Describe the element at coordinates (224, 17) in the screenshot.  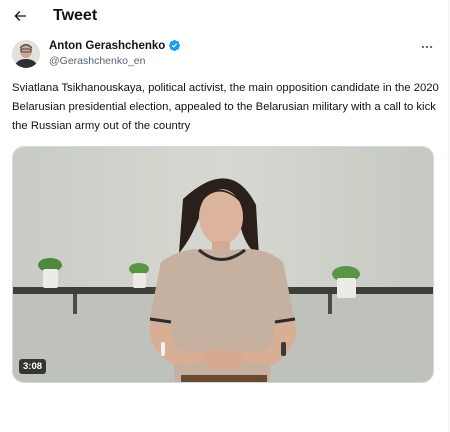
I see `page-header: Tweet` at that location.